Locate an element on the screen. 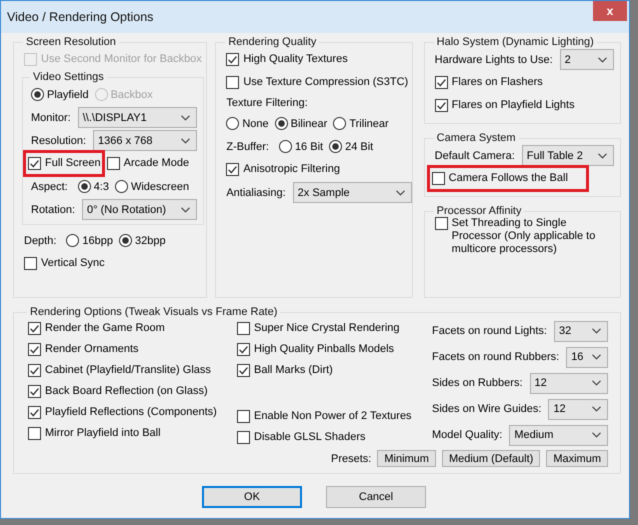  radio-label: None is located at coordinates (255, 124).